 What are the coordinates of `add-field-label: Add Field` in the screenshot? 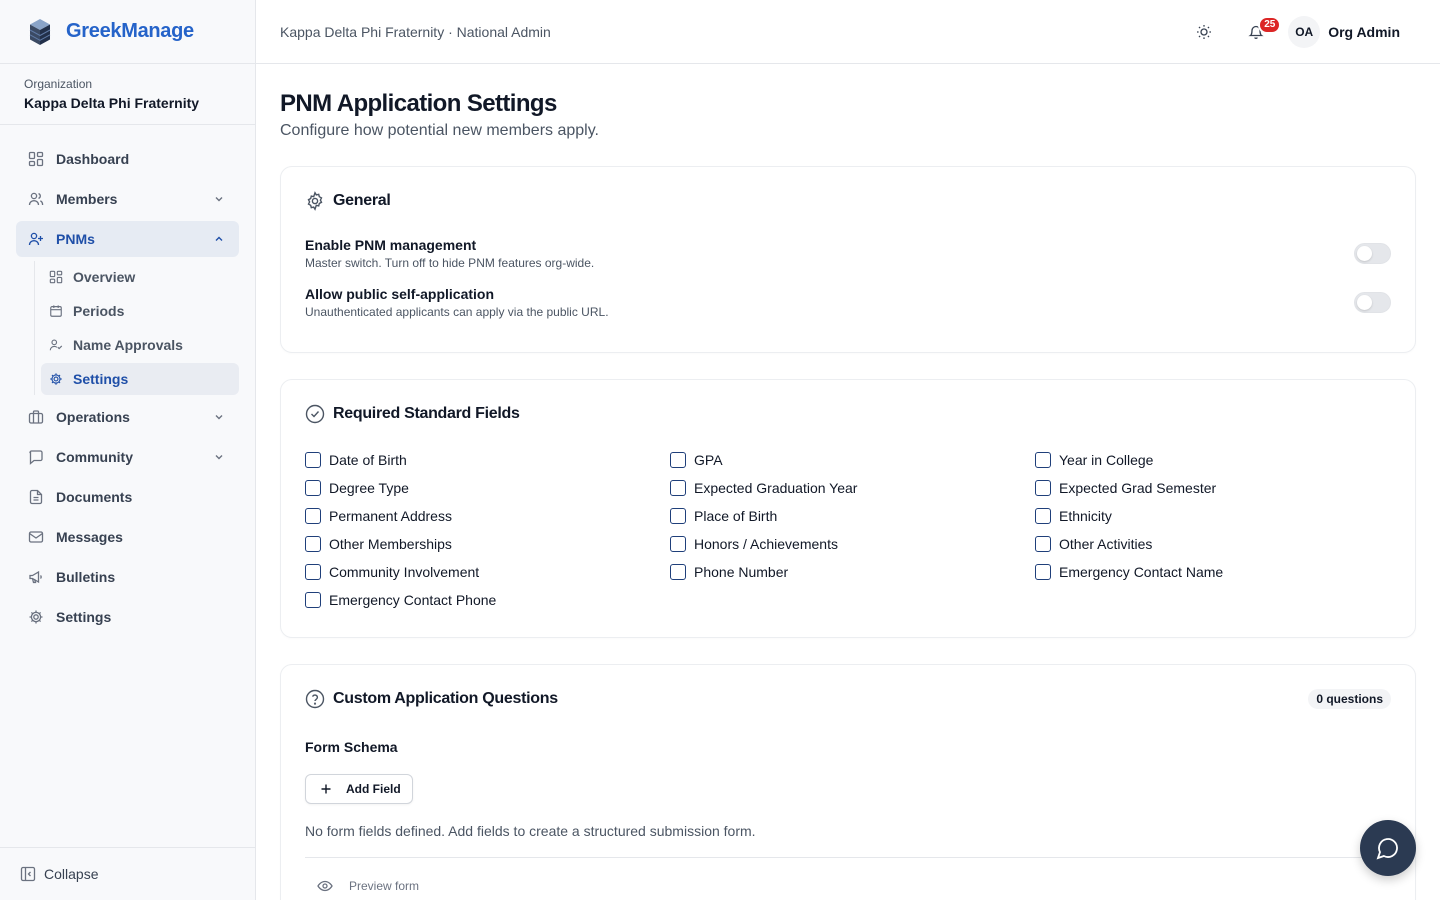 It's located at (373, 789).